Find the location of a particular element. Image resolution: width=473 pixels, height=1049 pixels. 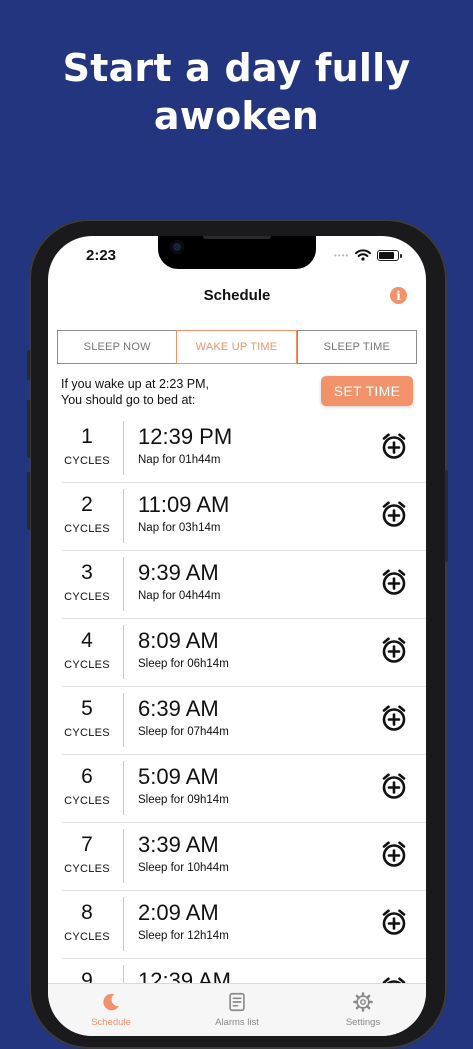

list-item: 7 CYCLES 3:39 AM Sleep for 10h44m is located at coordinates (244, 857).